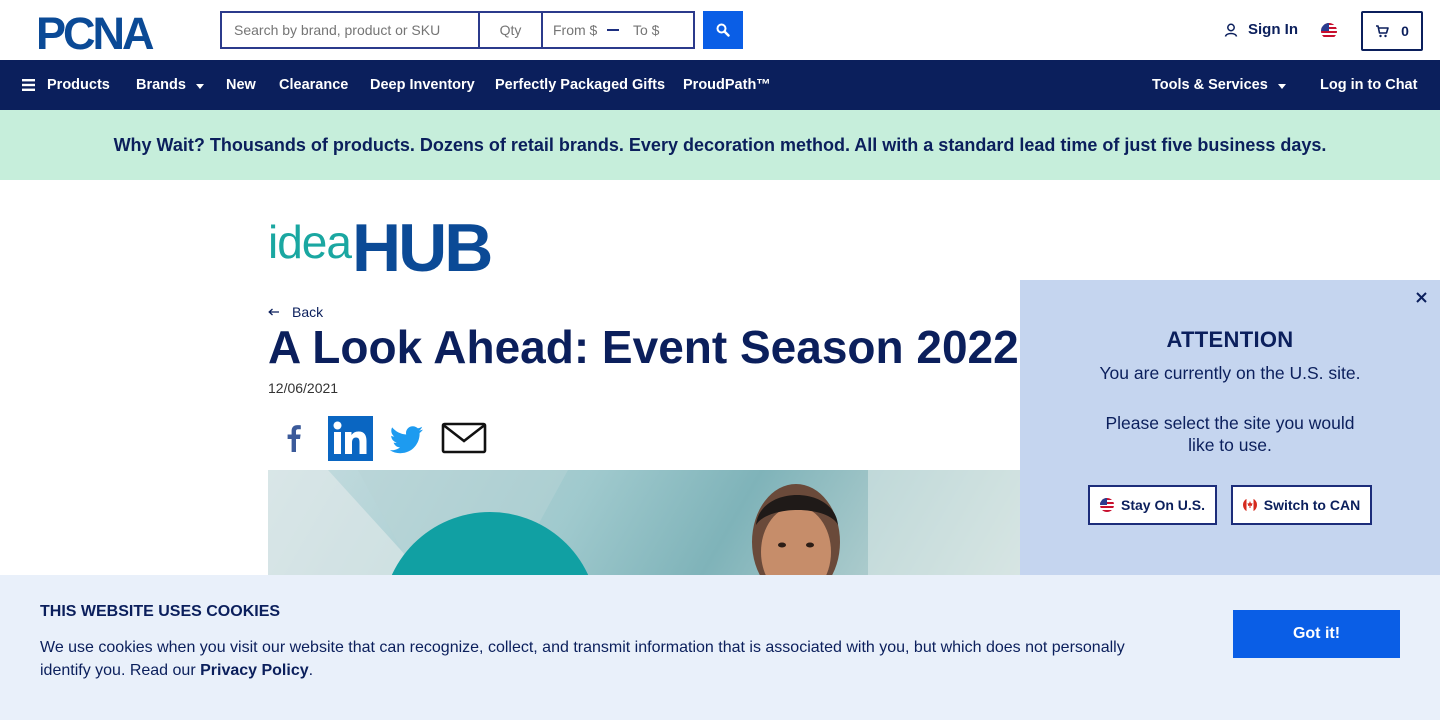  I want to click on search-icon, so click(723, 30).